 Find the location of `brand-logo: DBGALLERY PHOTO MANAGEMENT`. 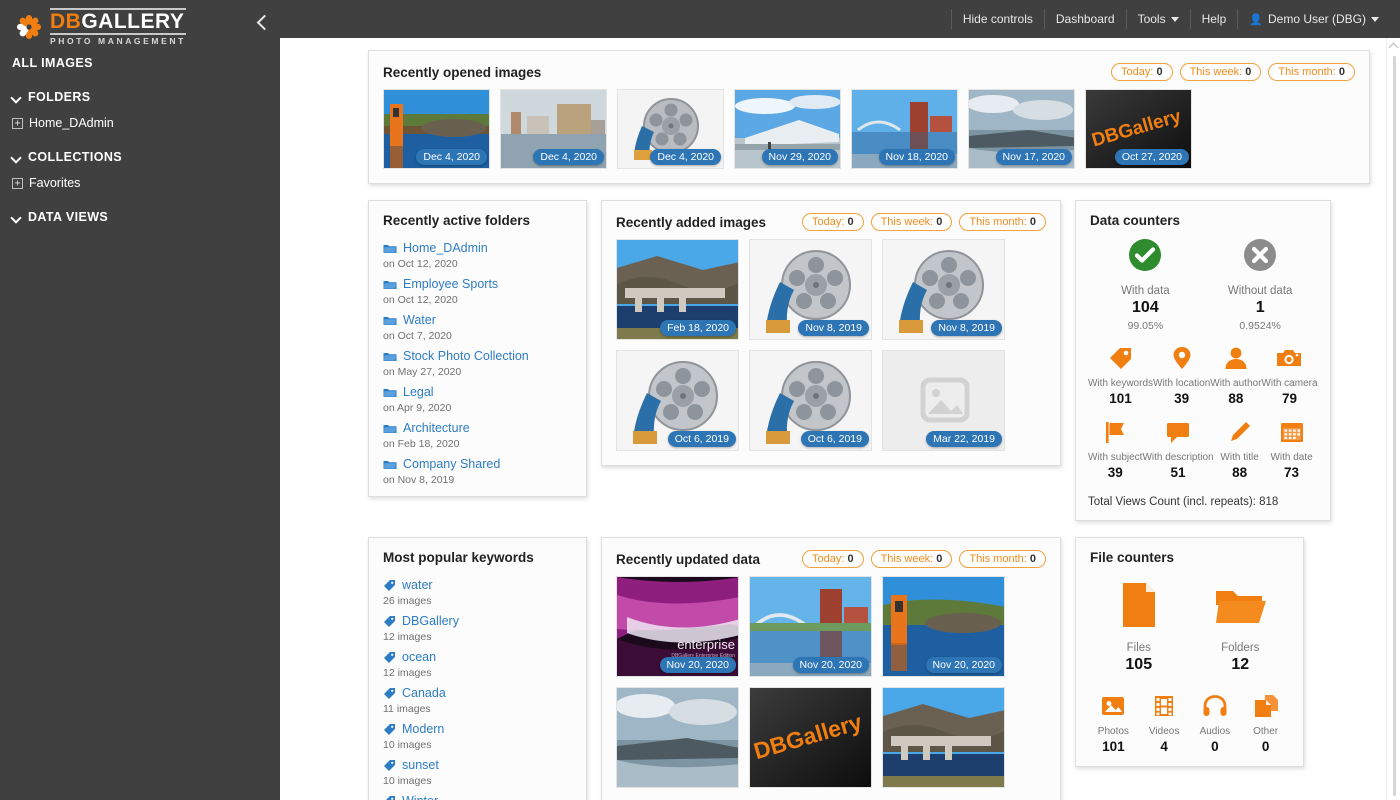

brand-logo: DBGALLERY PHOTO MANAGEMENT is located at coordinates (140, 22).